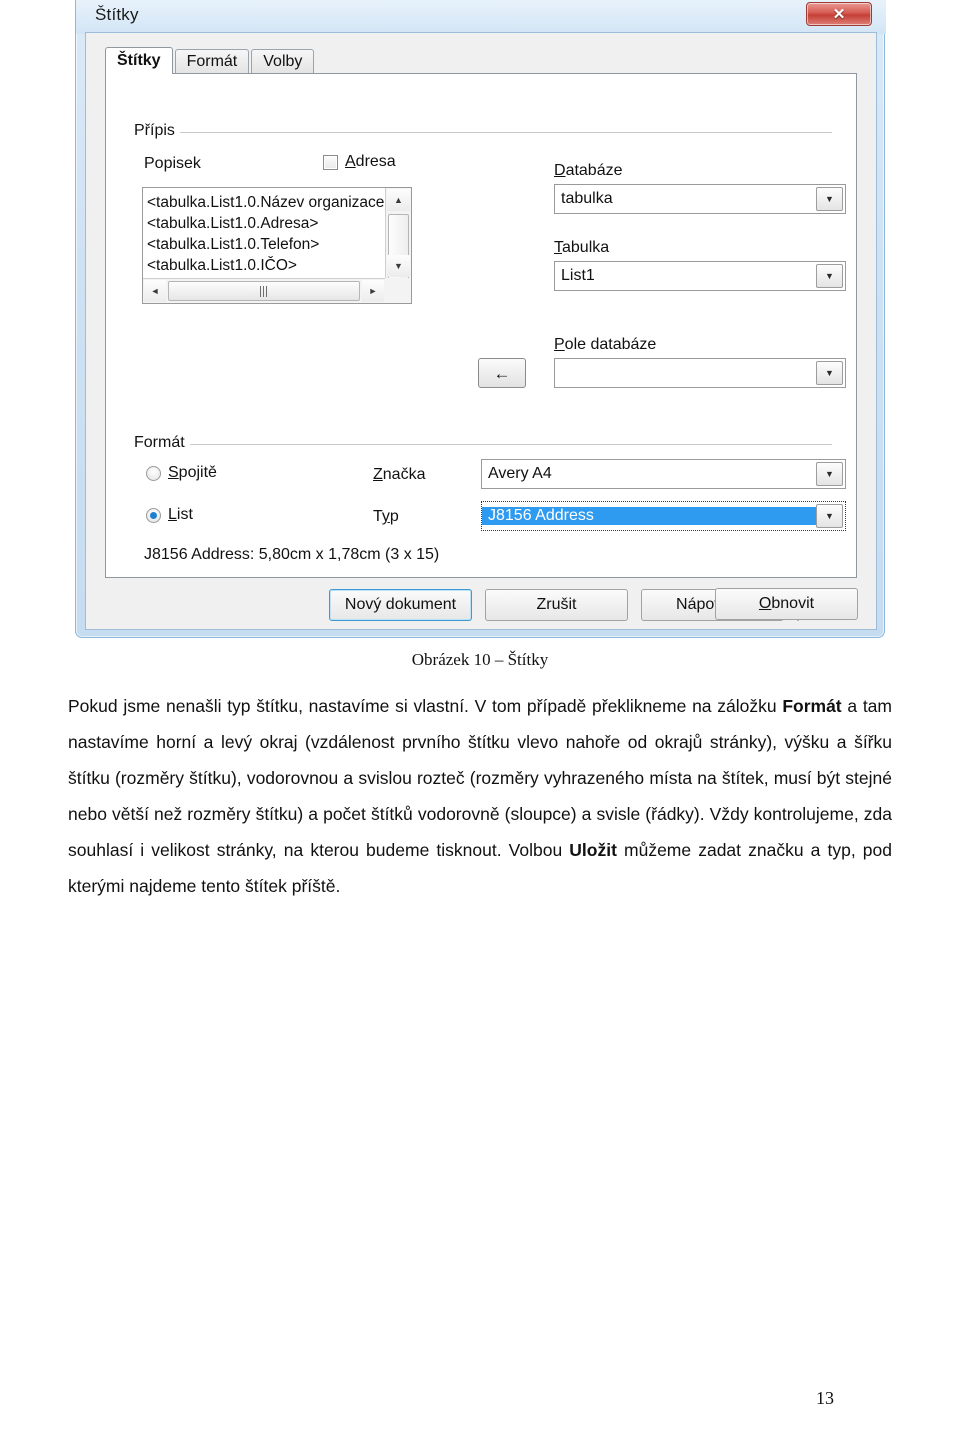 The image size is (960, 1437). What do you see at coordinates (153, 515) in the screenshot?
I see `list-radio` at bounding box center [153, 515].